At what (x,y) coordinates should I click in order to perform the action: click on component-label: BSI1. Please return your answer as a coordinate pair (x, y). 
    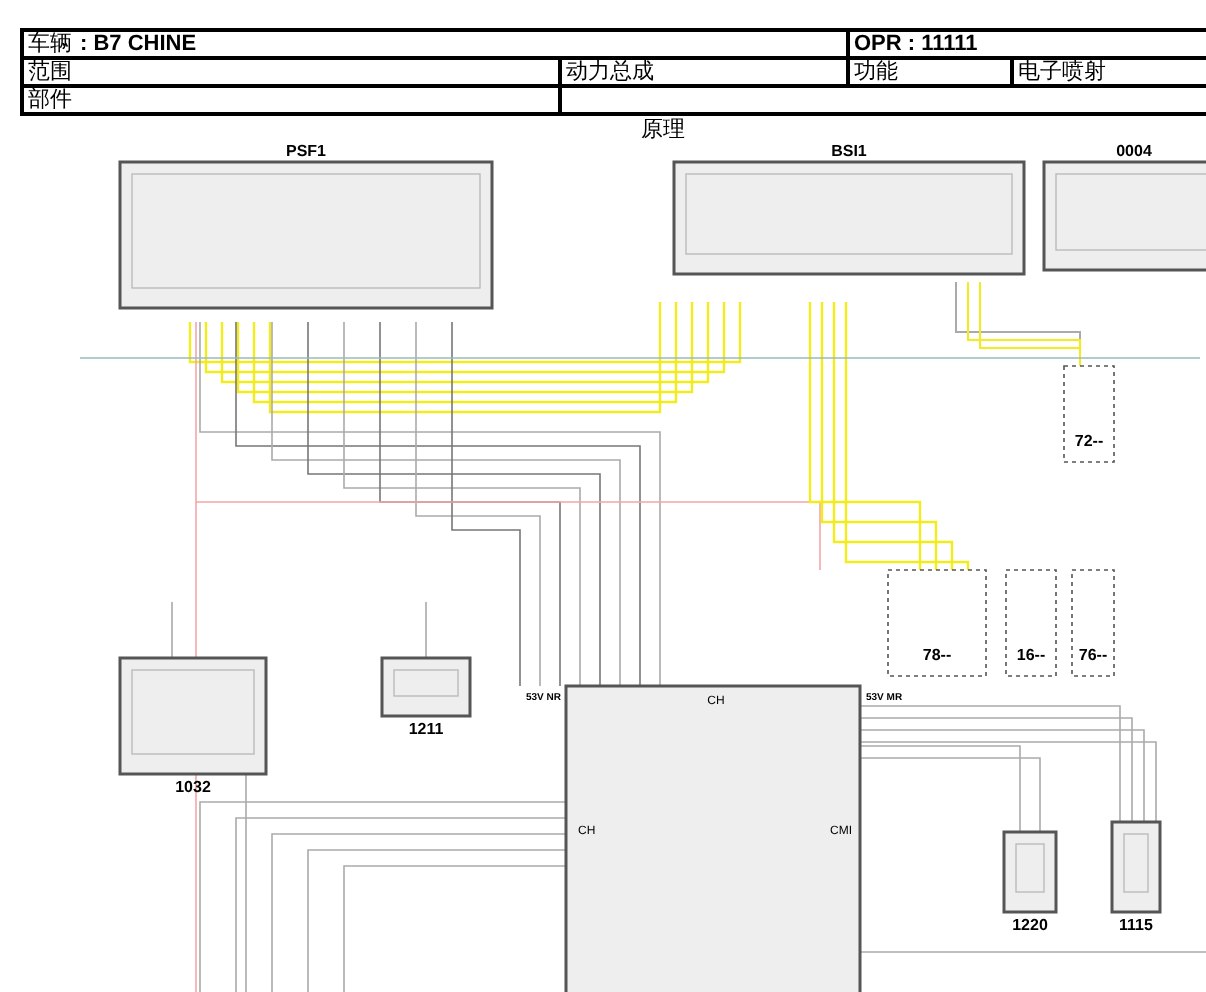
    Looking at the image, I should click on (849, 151).